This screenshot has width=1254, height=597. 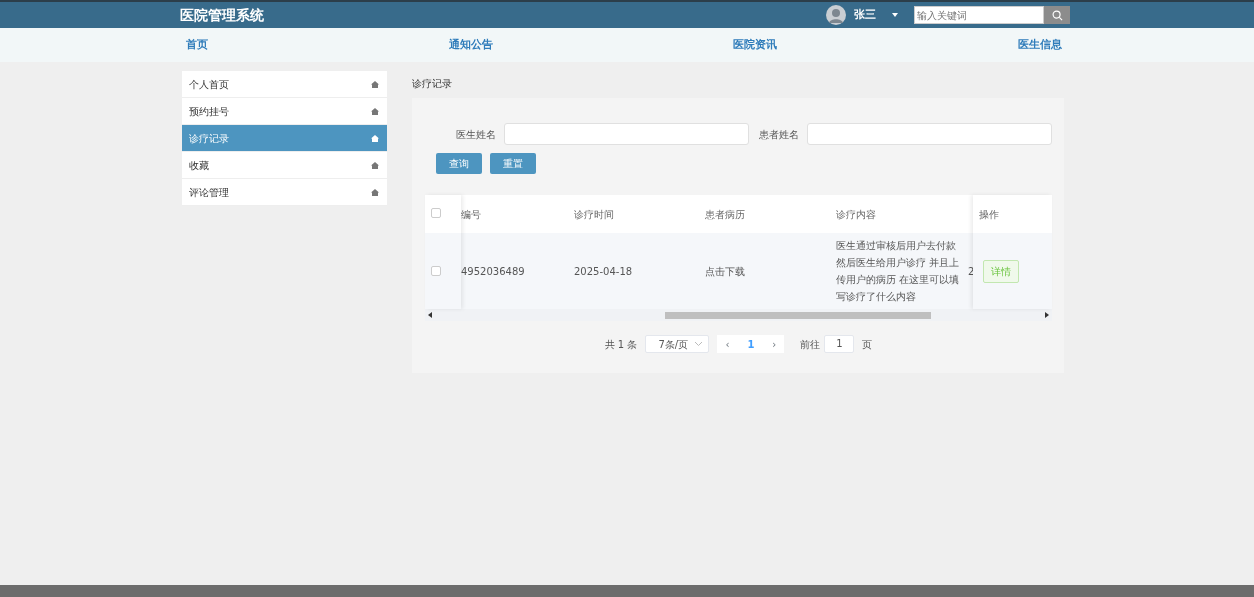 What do you see at coordinates (493, 271) in the screenshot?
I see `table-cell: 4952036489` at bounding box center [493, 271].